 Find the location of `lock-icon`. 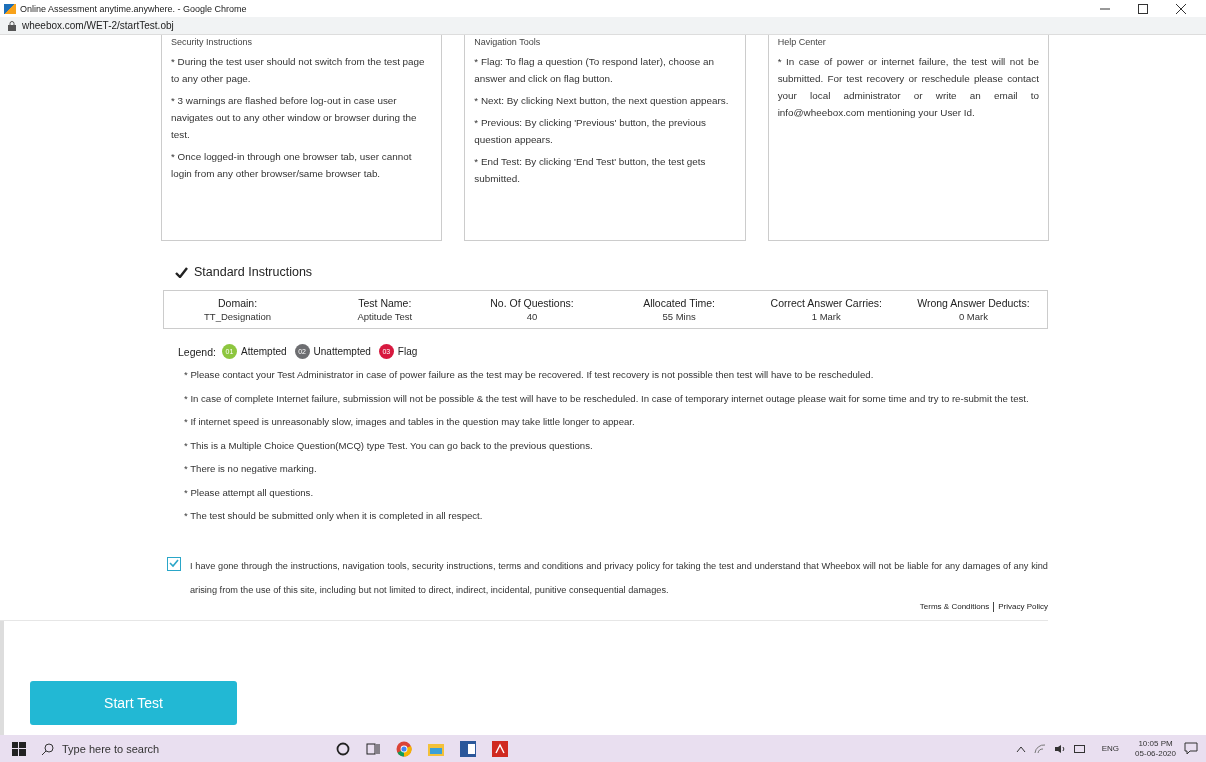

lock-icon is located at coordinates (12, 25).